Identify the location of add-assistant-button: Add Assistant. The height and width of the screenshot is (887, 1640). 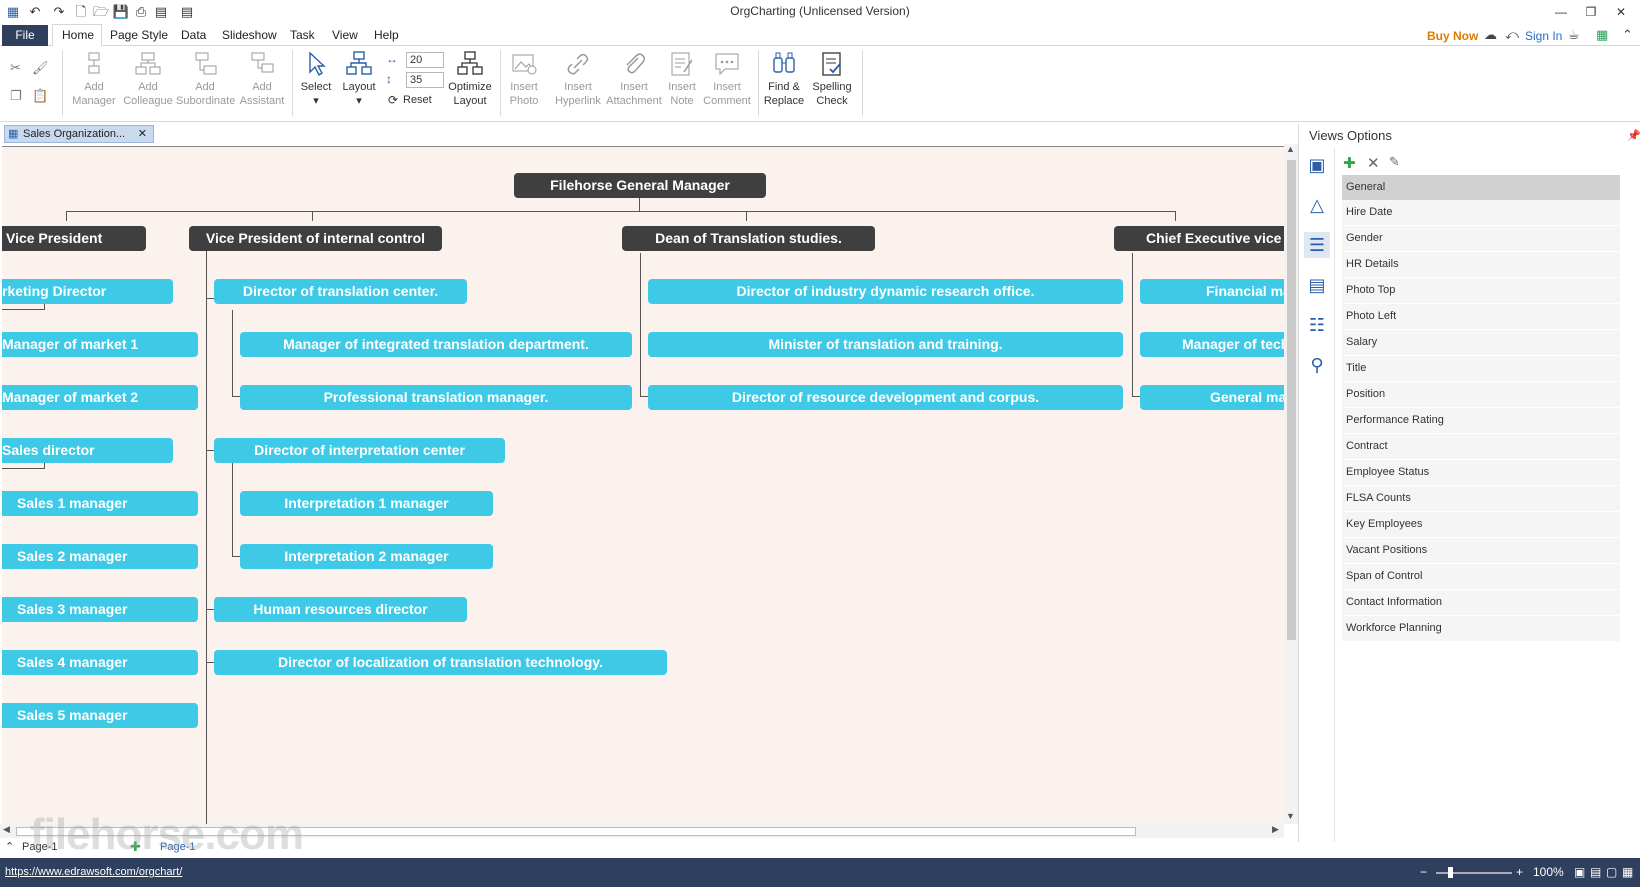
(262, 79).